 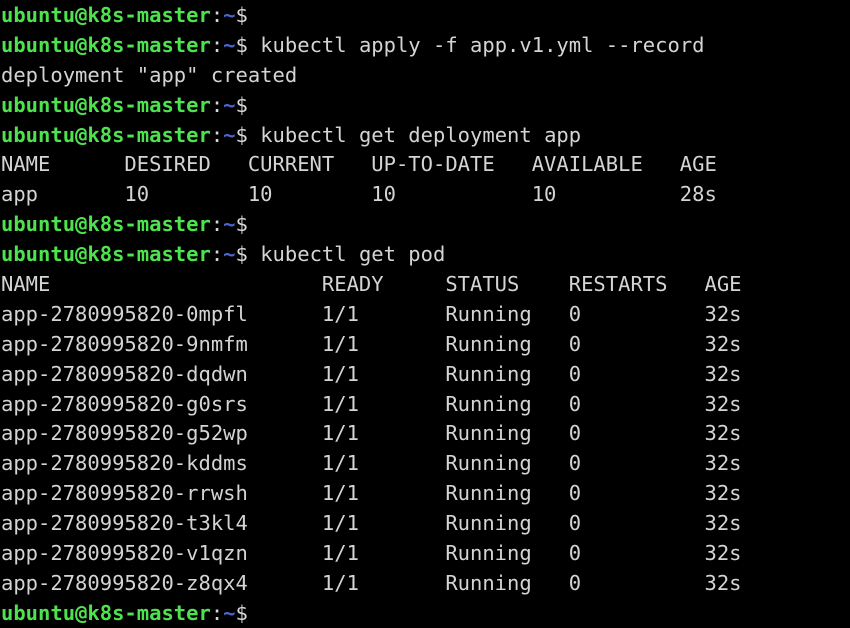 I want to click on terminal-output-text: deployment "app" created, so click(x=149, y=74).